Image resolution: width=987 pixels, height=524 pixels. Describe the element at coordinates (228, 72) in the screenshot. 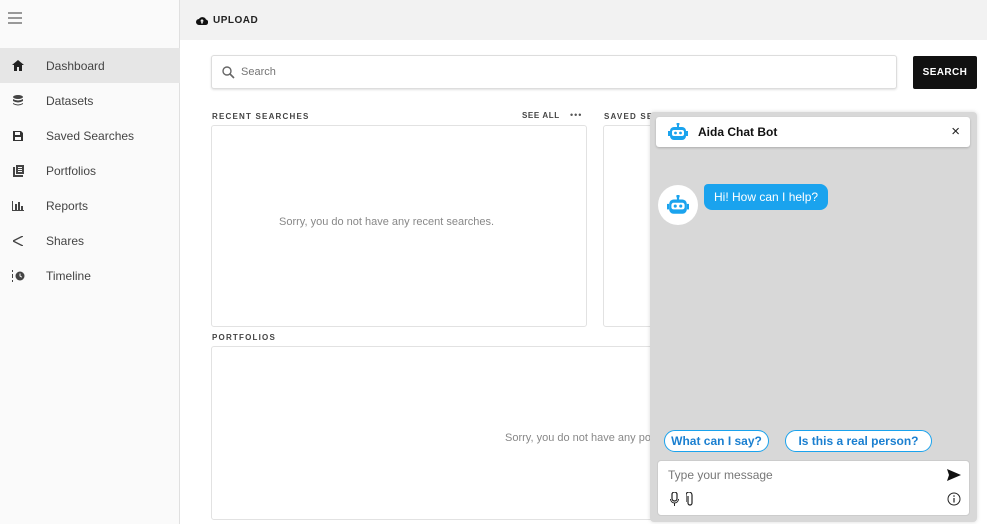

I see `search-icon` at that location.